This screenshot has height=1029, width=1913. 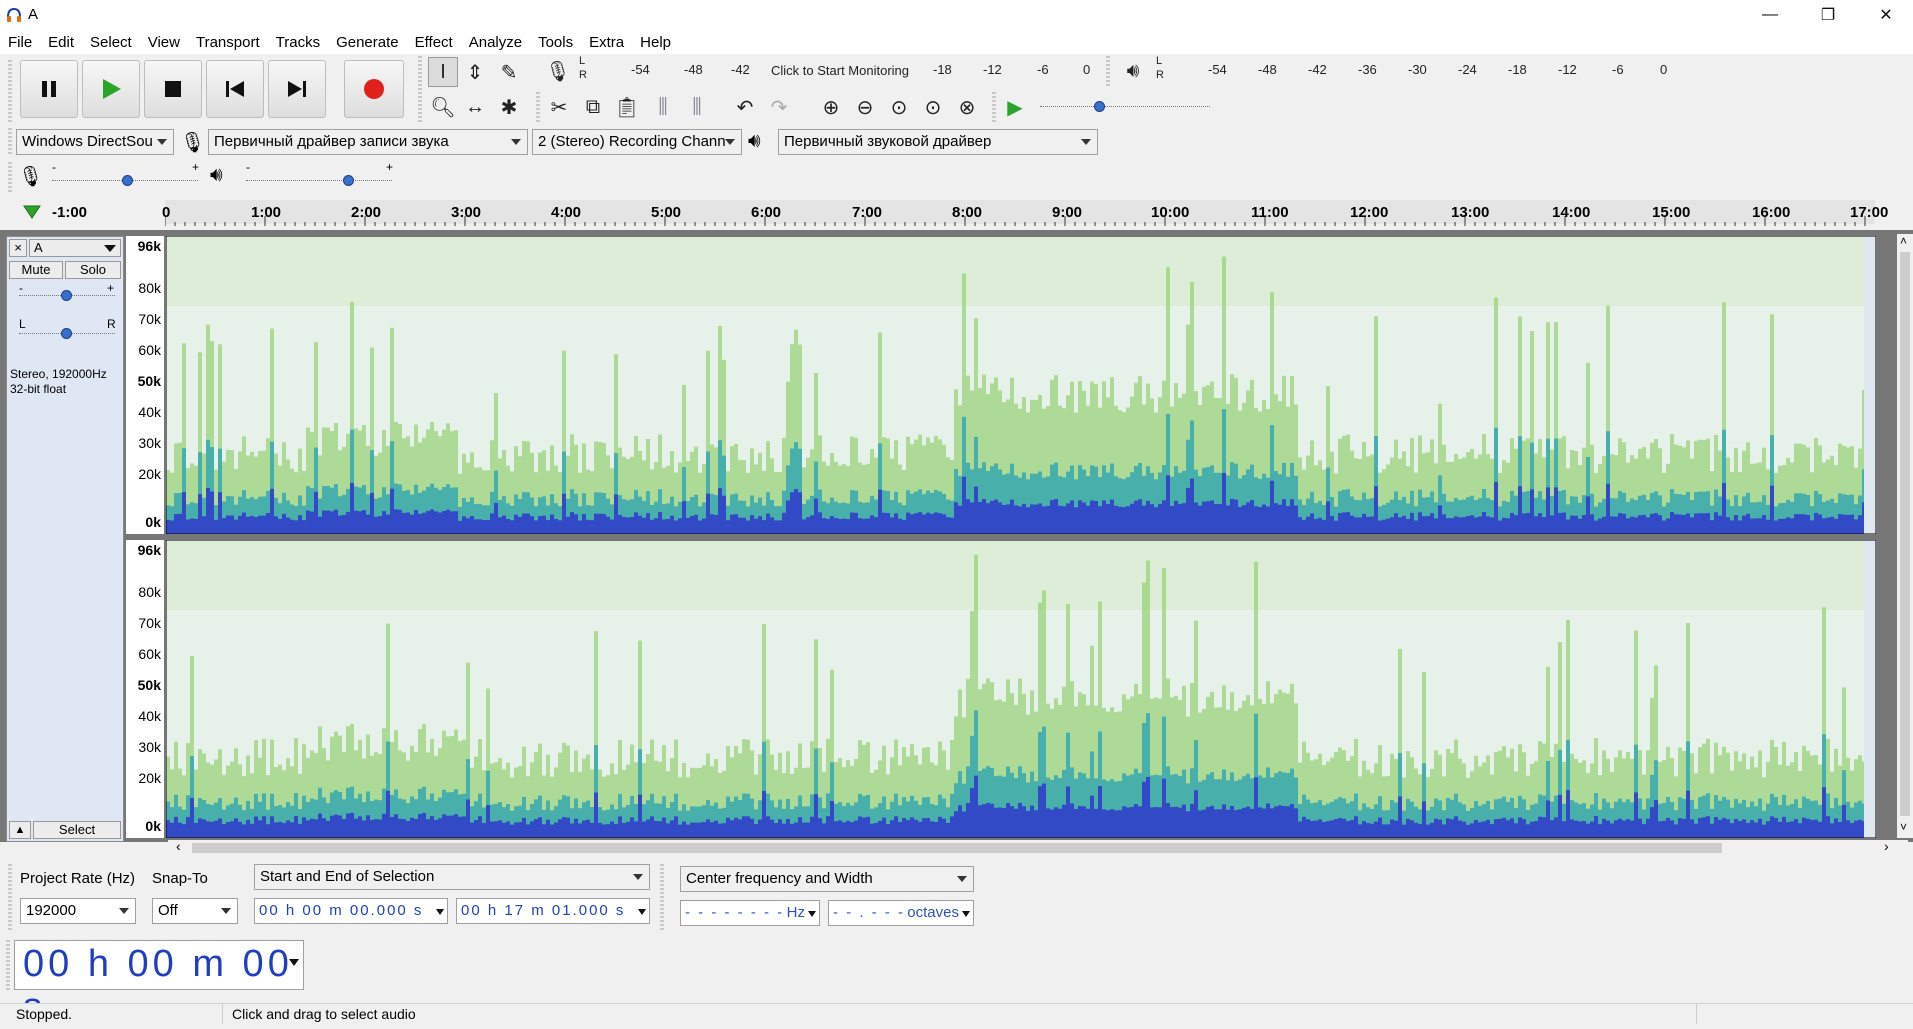 What do you see at coordinates (1828, 15) in the screenshot?
I see `restore-button: ❐` at bounding box center [1828, 15].